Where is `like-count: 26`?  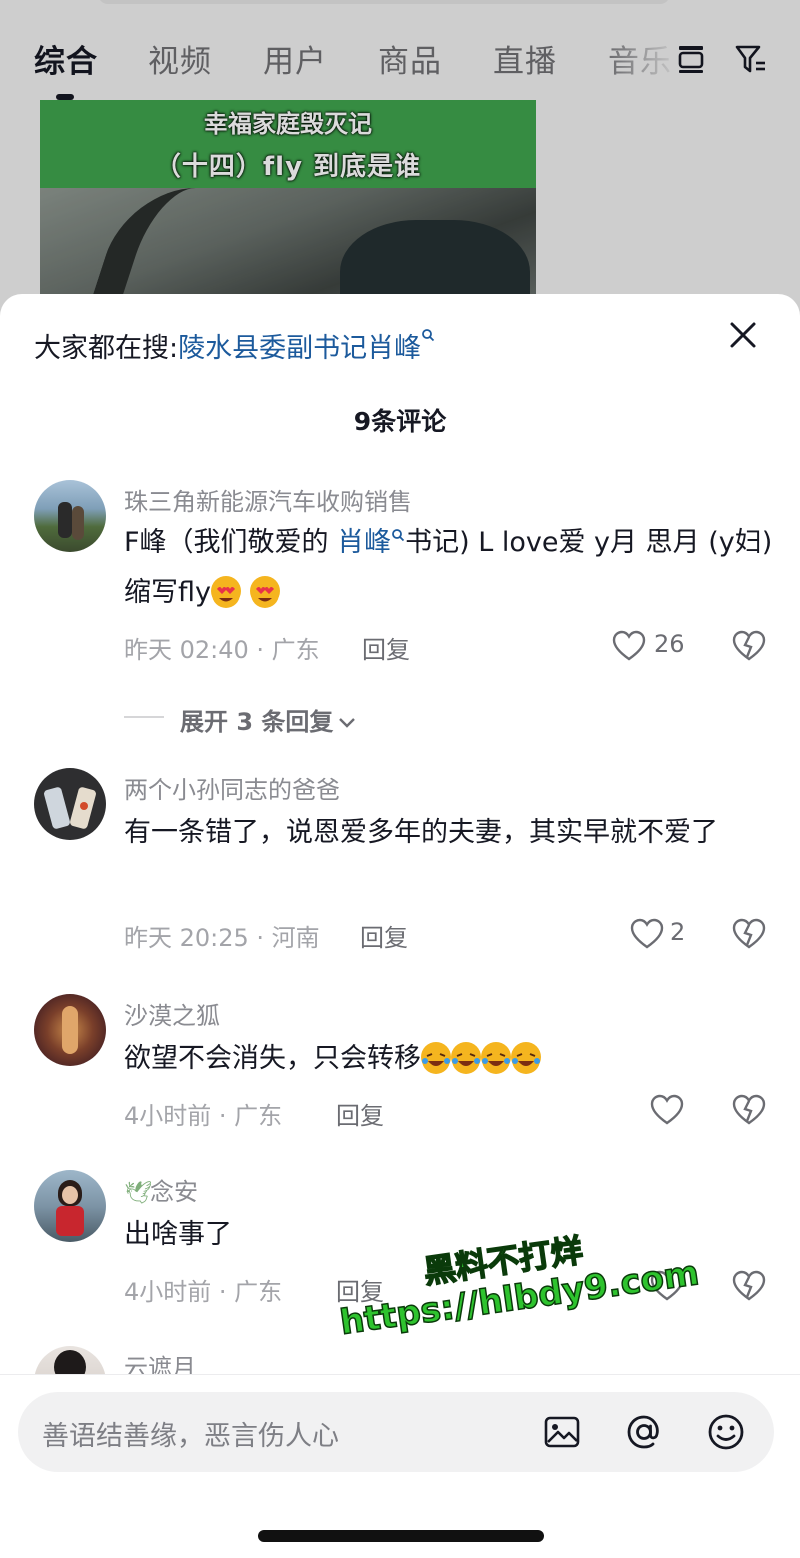
like-count: 26 is located at coordinates (669, 644).